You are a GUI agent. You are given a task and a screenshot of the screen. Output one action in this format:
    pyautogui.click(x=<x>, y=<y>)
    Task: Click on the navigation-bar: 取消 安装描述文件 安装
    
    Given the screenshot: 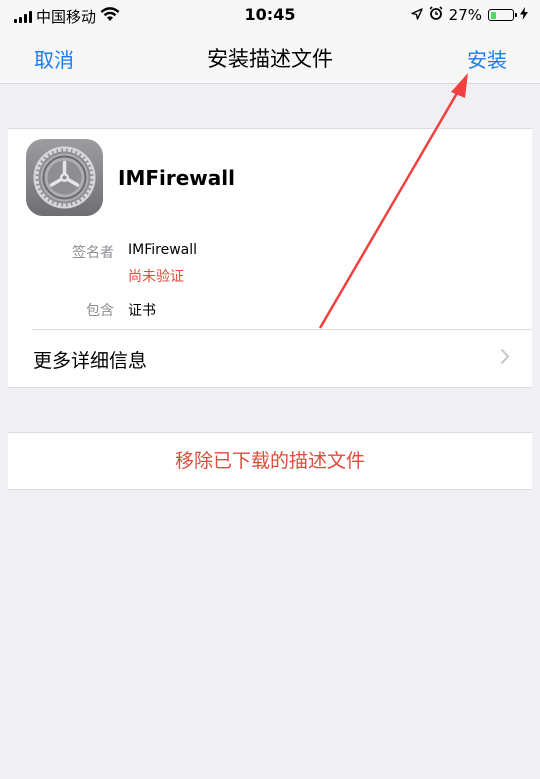 What is the action you would take?
    pyautogui.click(x=270, y=58)
    